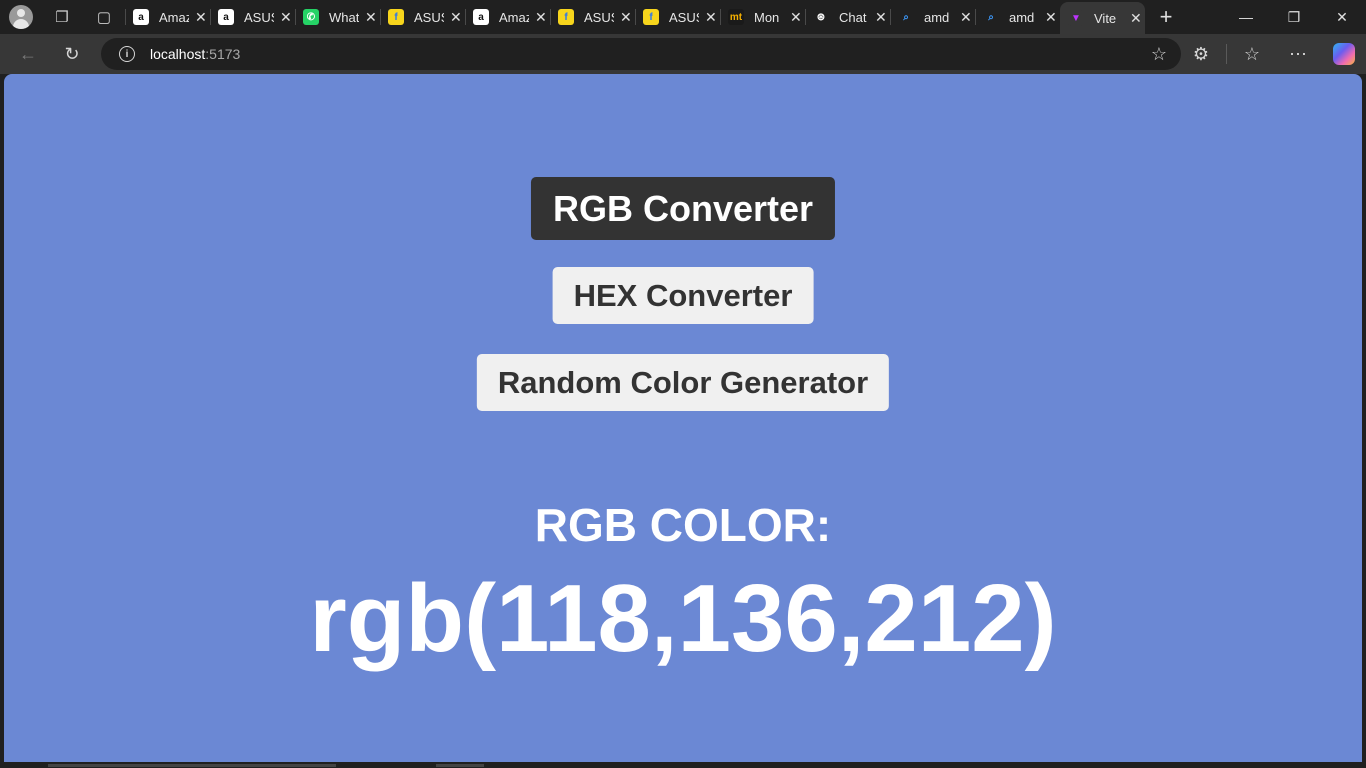 The image size is (1366, 768). I want to click on bottom-edge, so click(683, 765).